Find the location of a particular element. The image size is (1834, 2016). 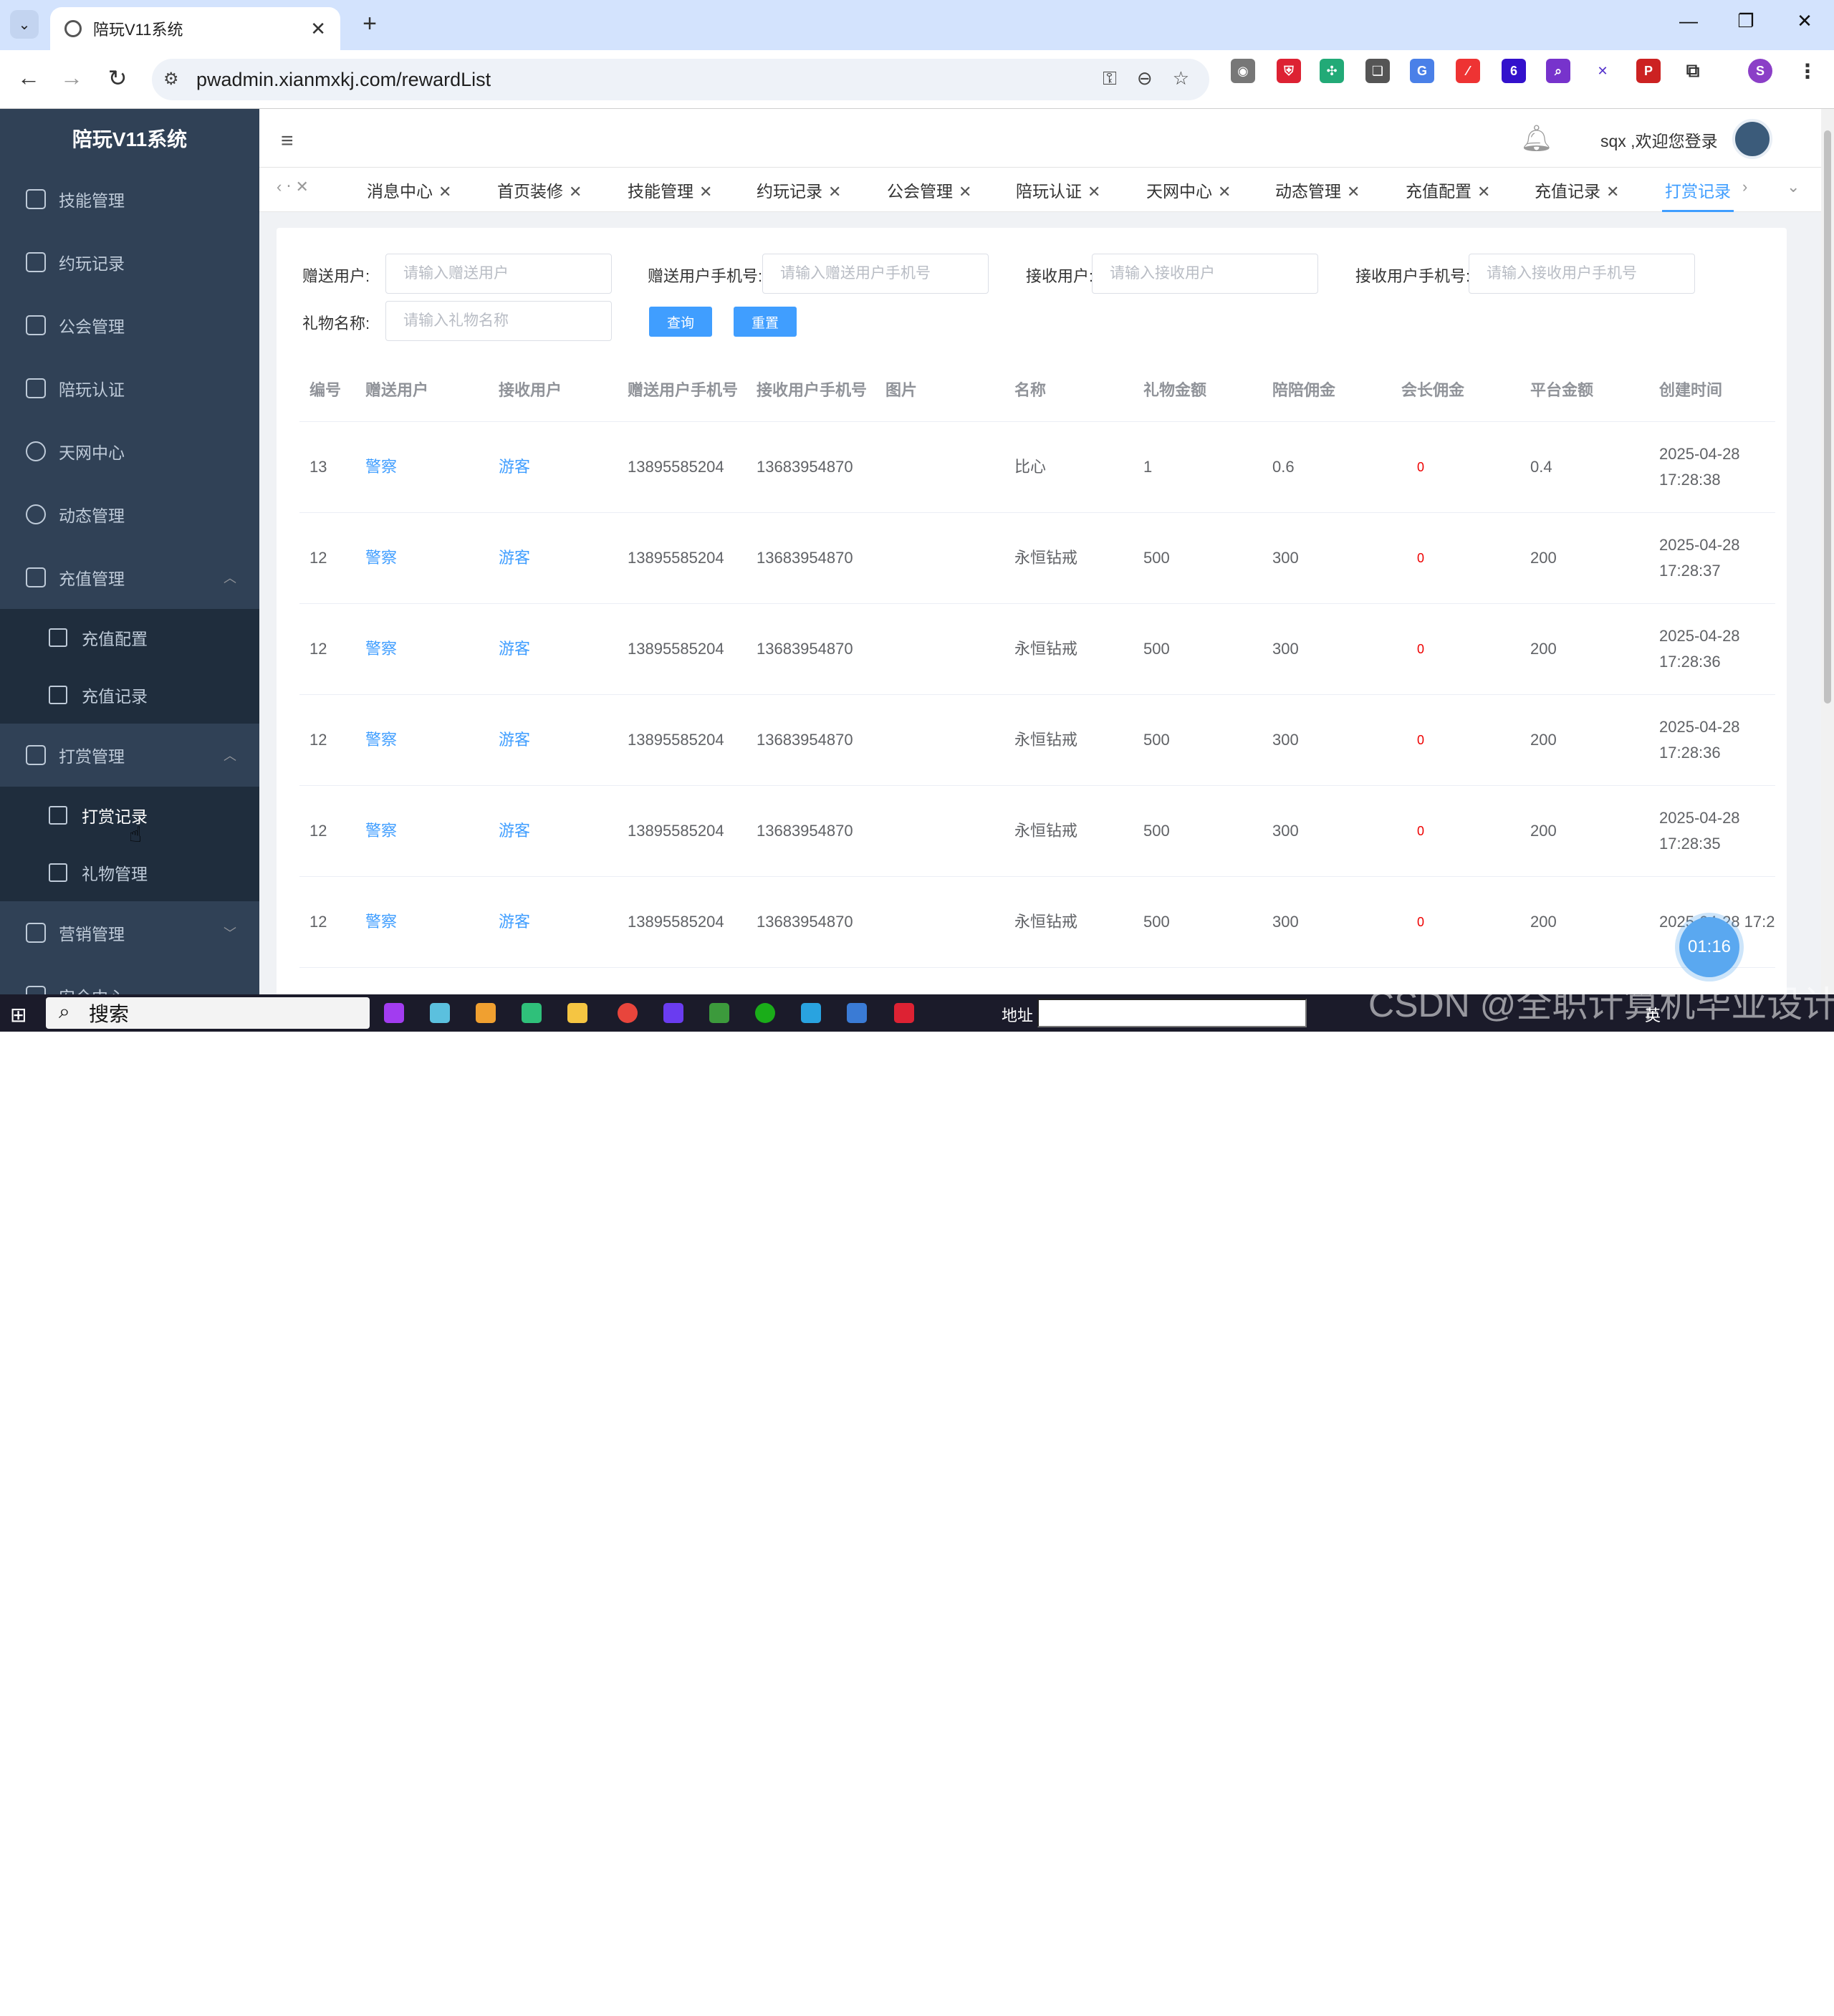

back-button: ← is located at coordinates (28, 77).